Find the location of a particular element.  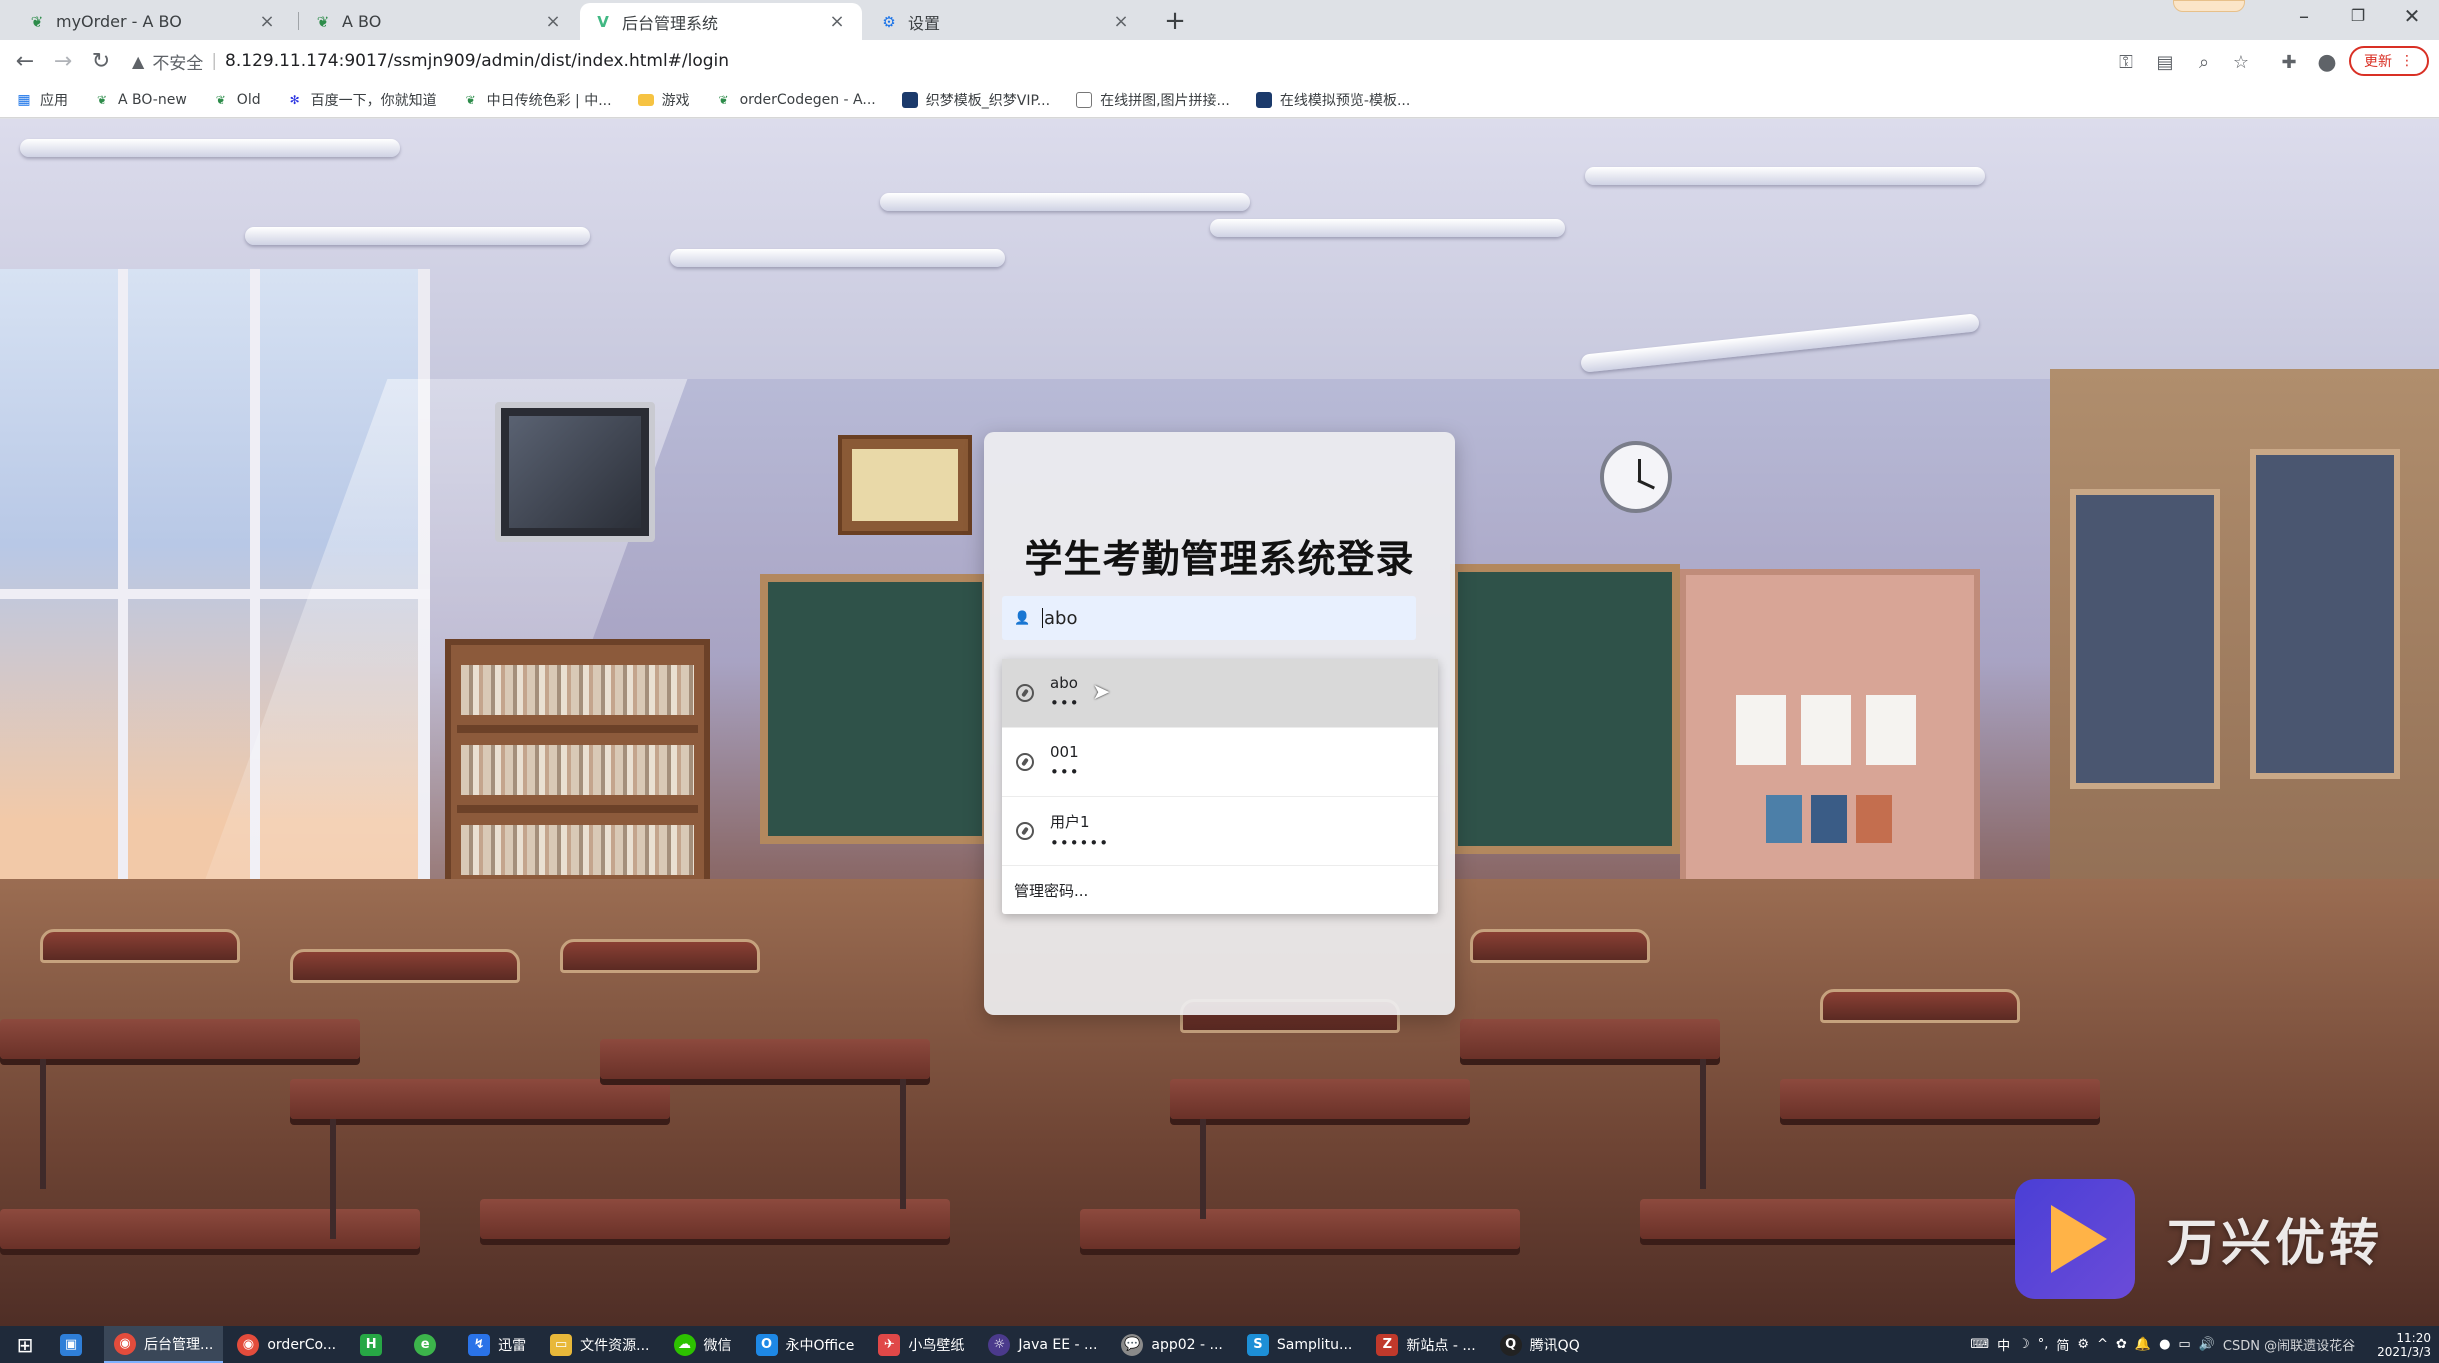

tray-app-icon: ● is located at coordinates (2164, 1344).